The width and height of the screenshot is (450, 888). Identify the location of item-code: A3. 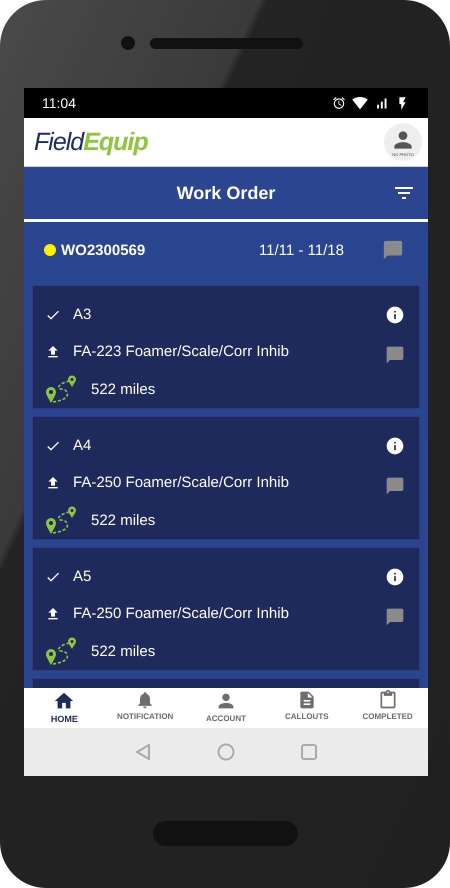
(82, 315).